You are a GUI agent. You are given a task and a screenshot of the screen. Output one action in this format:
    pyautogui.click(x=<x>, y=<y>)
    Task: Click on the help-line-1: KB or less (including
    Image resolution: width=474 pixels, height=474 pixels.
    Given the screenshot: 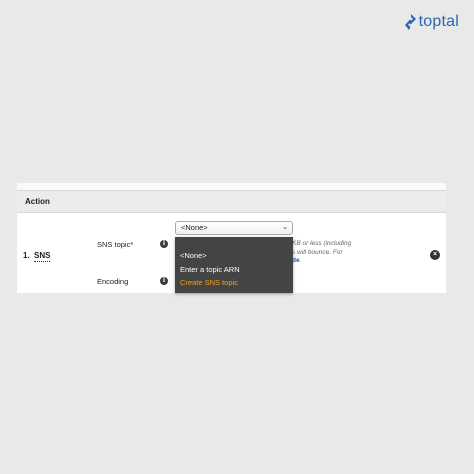 What is the action you would take?
    pyautogui.click(x=322, y=243)
    